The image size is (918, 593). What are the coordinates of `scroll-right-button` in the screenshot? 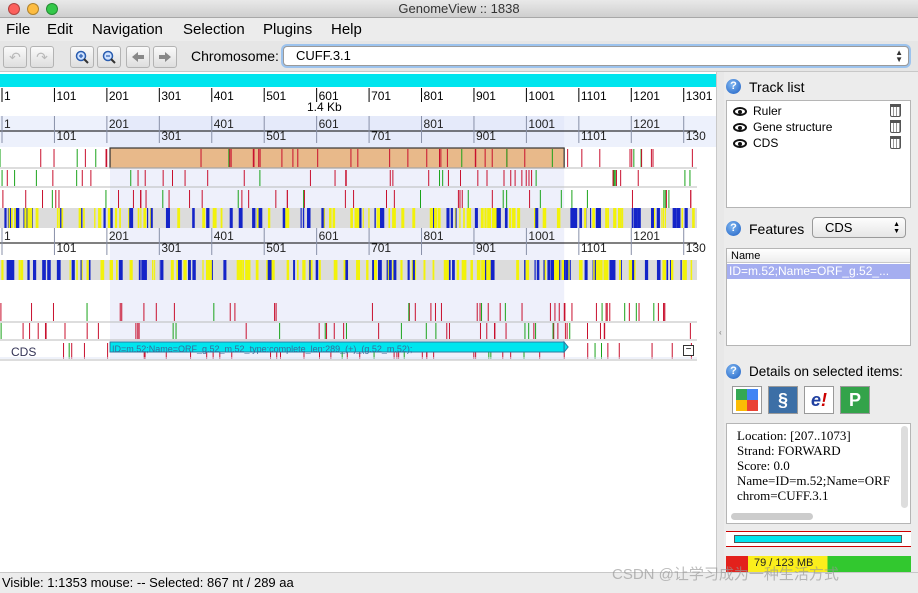 It's located at (165, 57).